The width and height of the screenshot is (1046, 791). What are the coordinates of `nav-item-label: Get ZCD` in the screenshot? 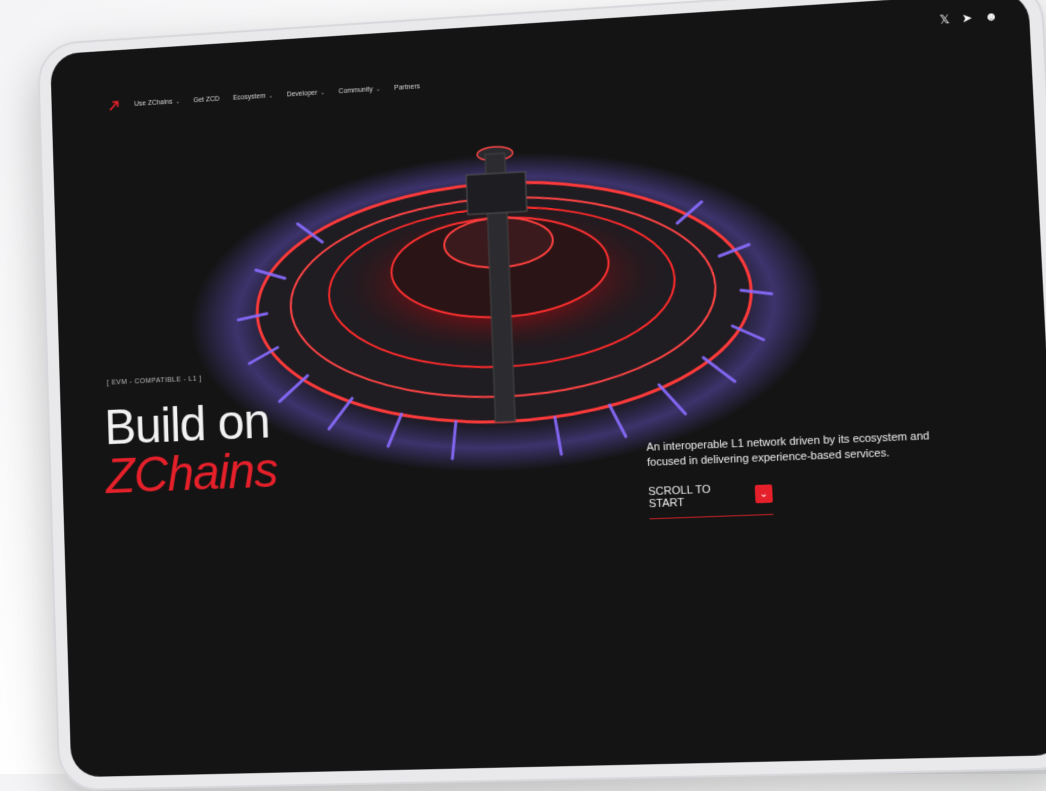 It's located at (206, 99).